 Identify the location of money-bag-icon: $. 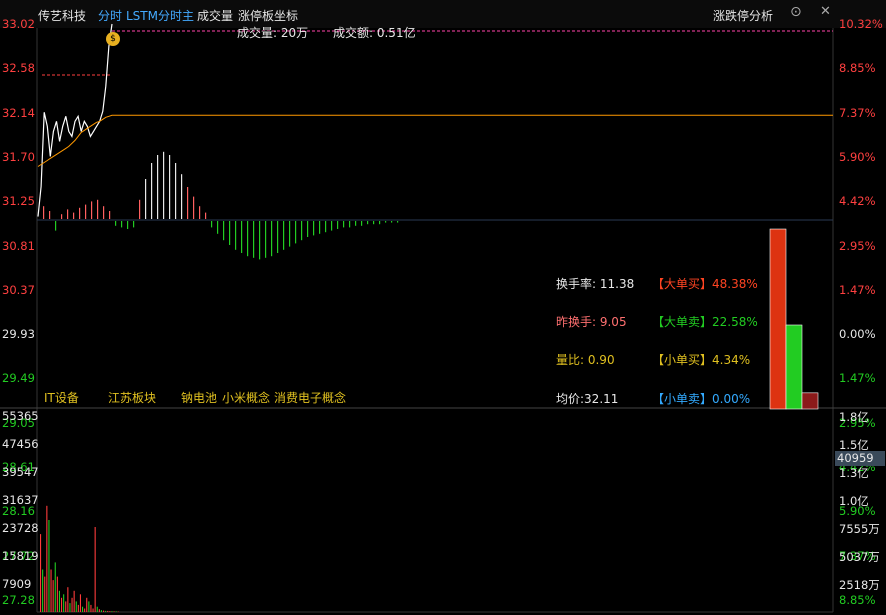
(113, 39).